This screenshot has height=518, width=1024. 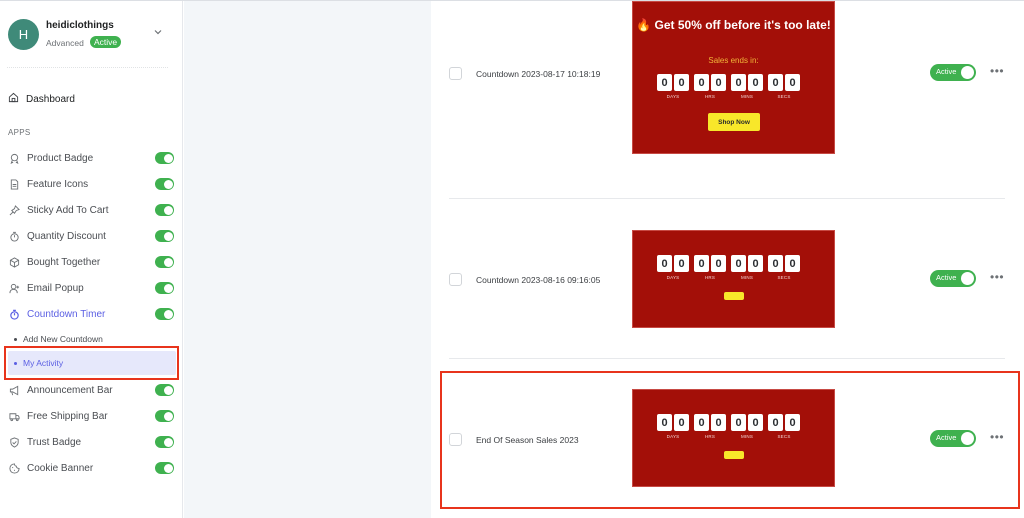 I want to click on sidebar-item-bought-together: Bought Together, so click(x=91, y=262).